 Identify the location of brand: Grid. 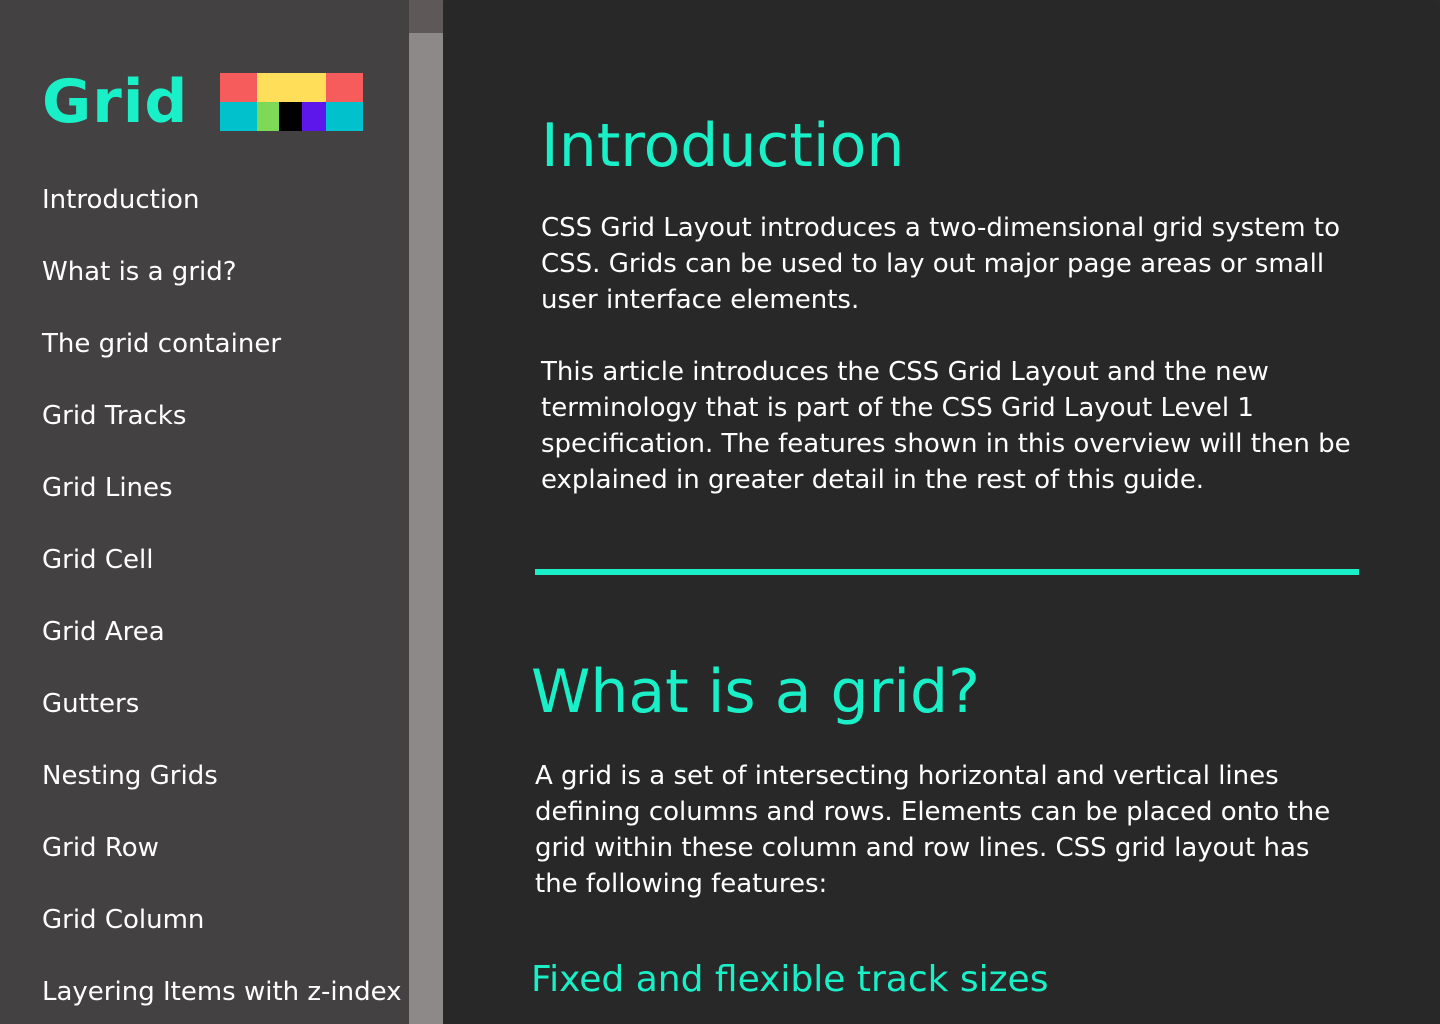
(202, 102).